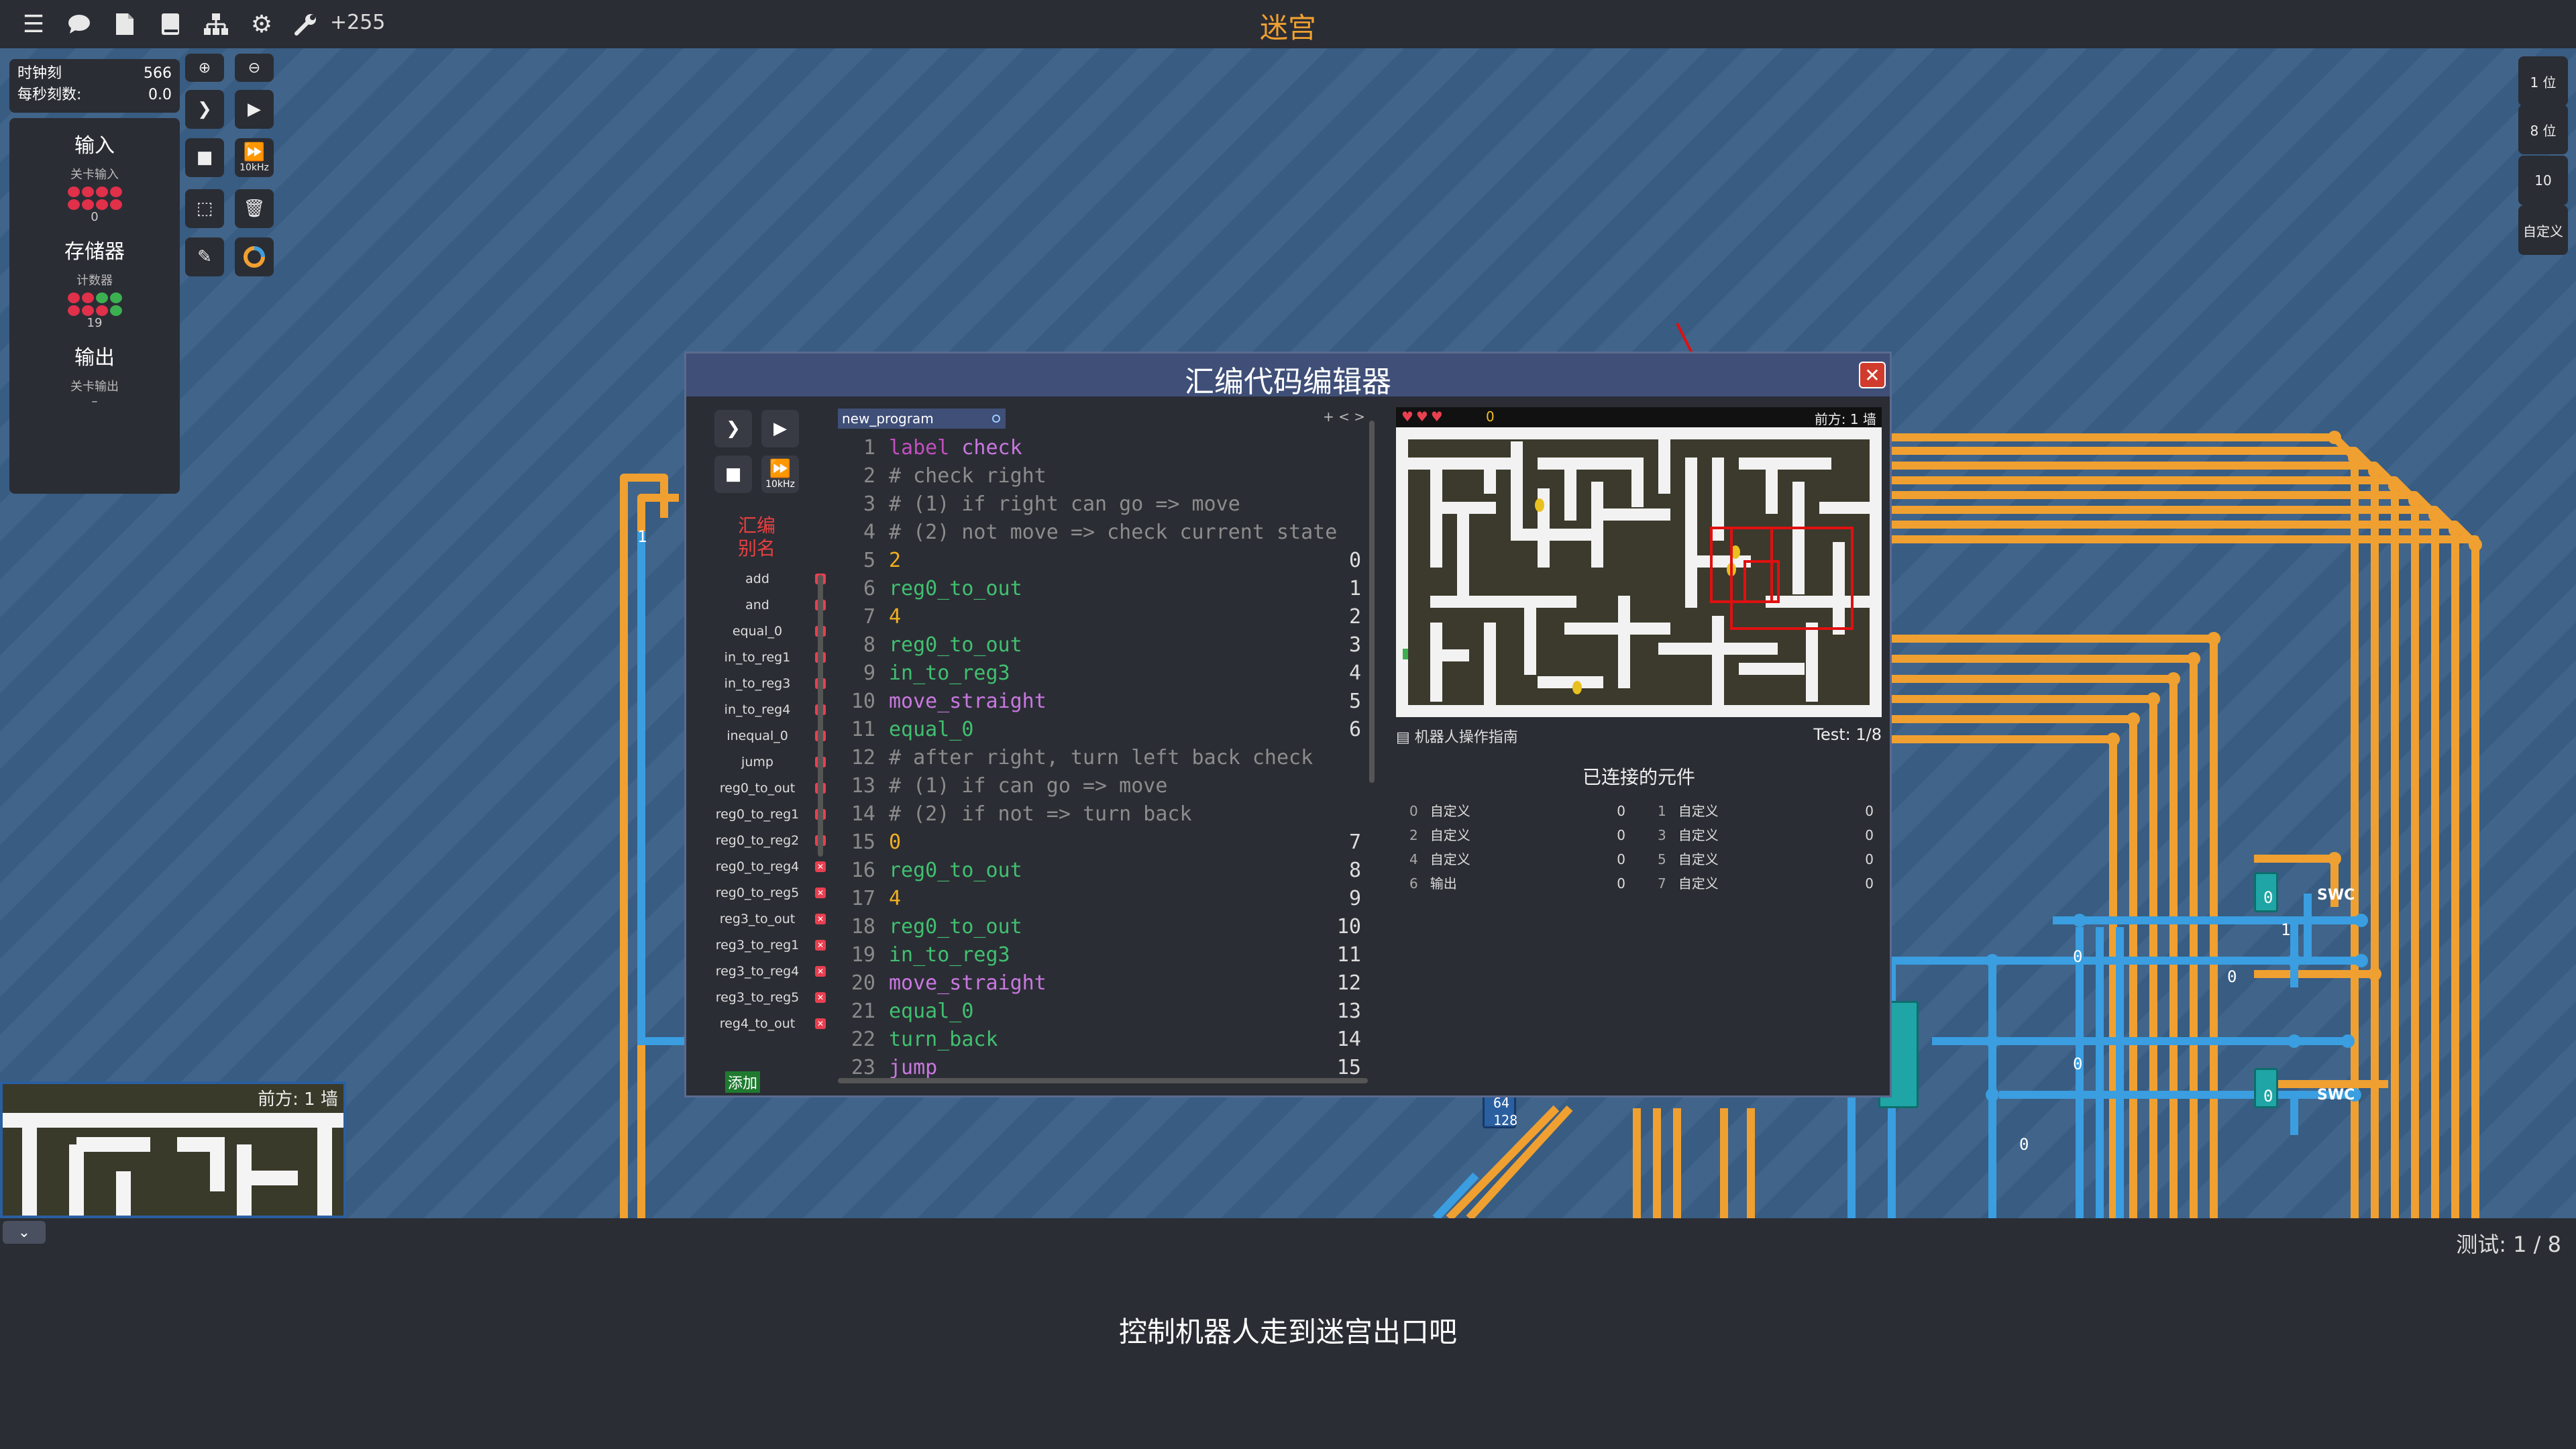 Image resolution: width=2576 pixels, height=1449 pixels. What do you see at coordinates (1457, 736) in the screenshot?
I see `robot-guide-link: ▤ 机器人操作指南` at bounding box center [1457, 736].